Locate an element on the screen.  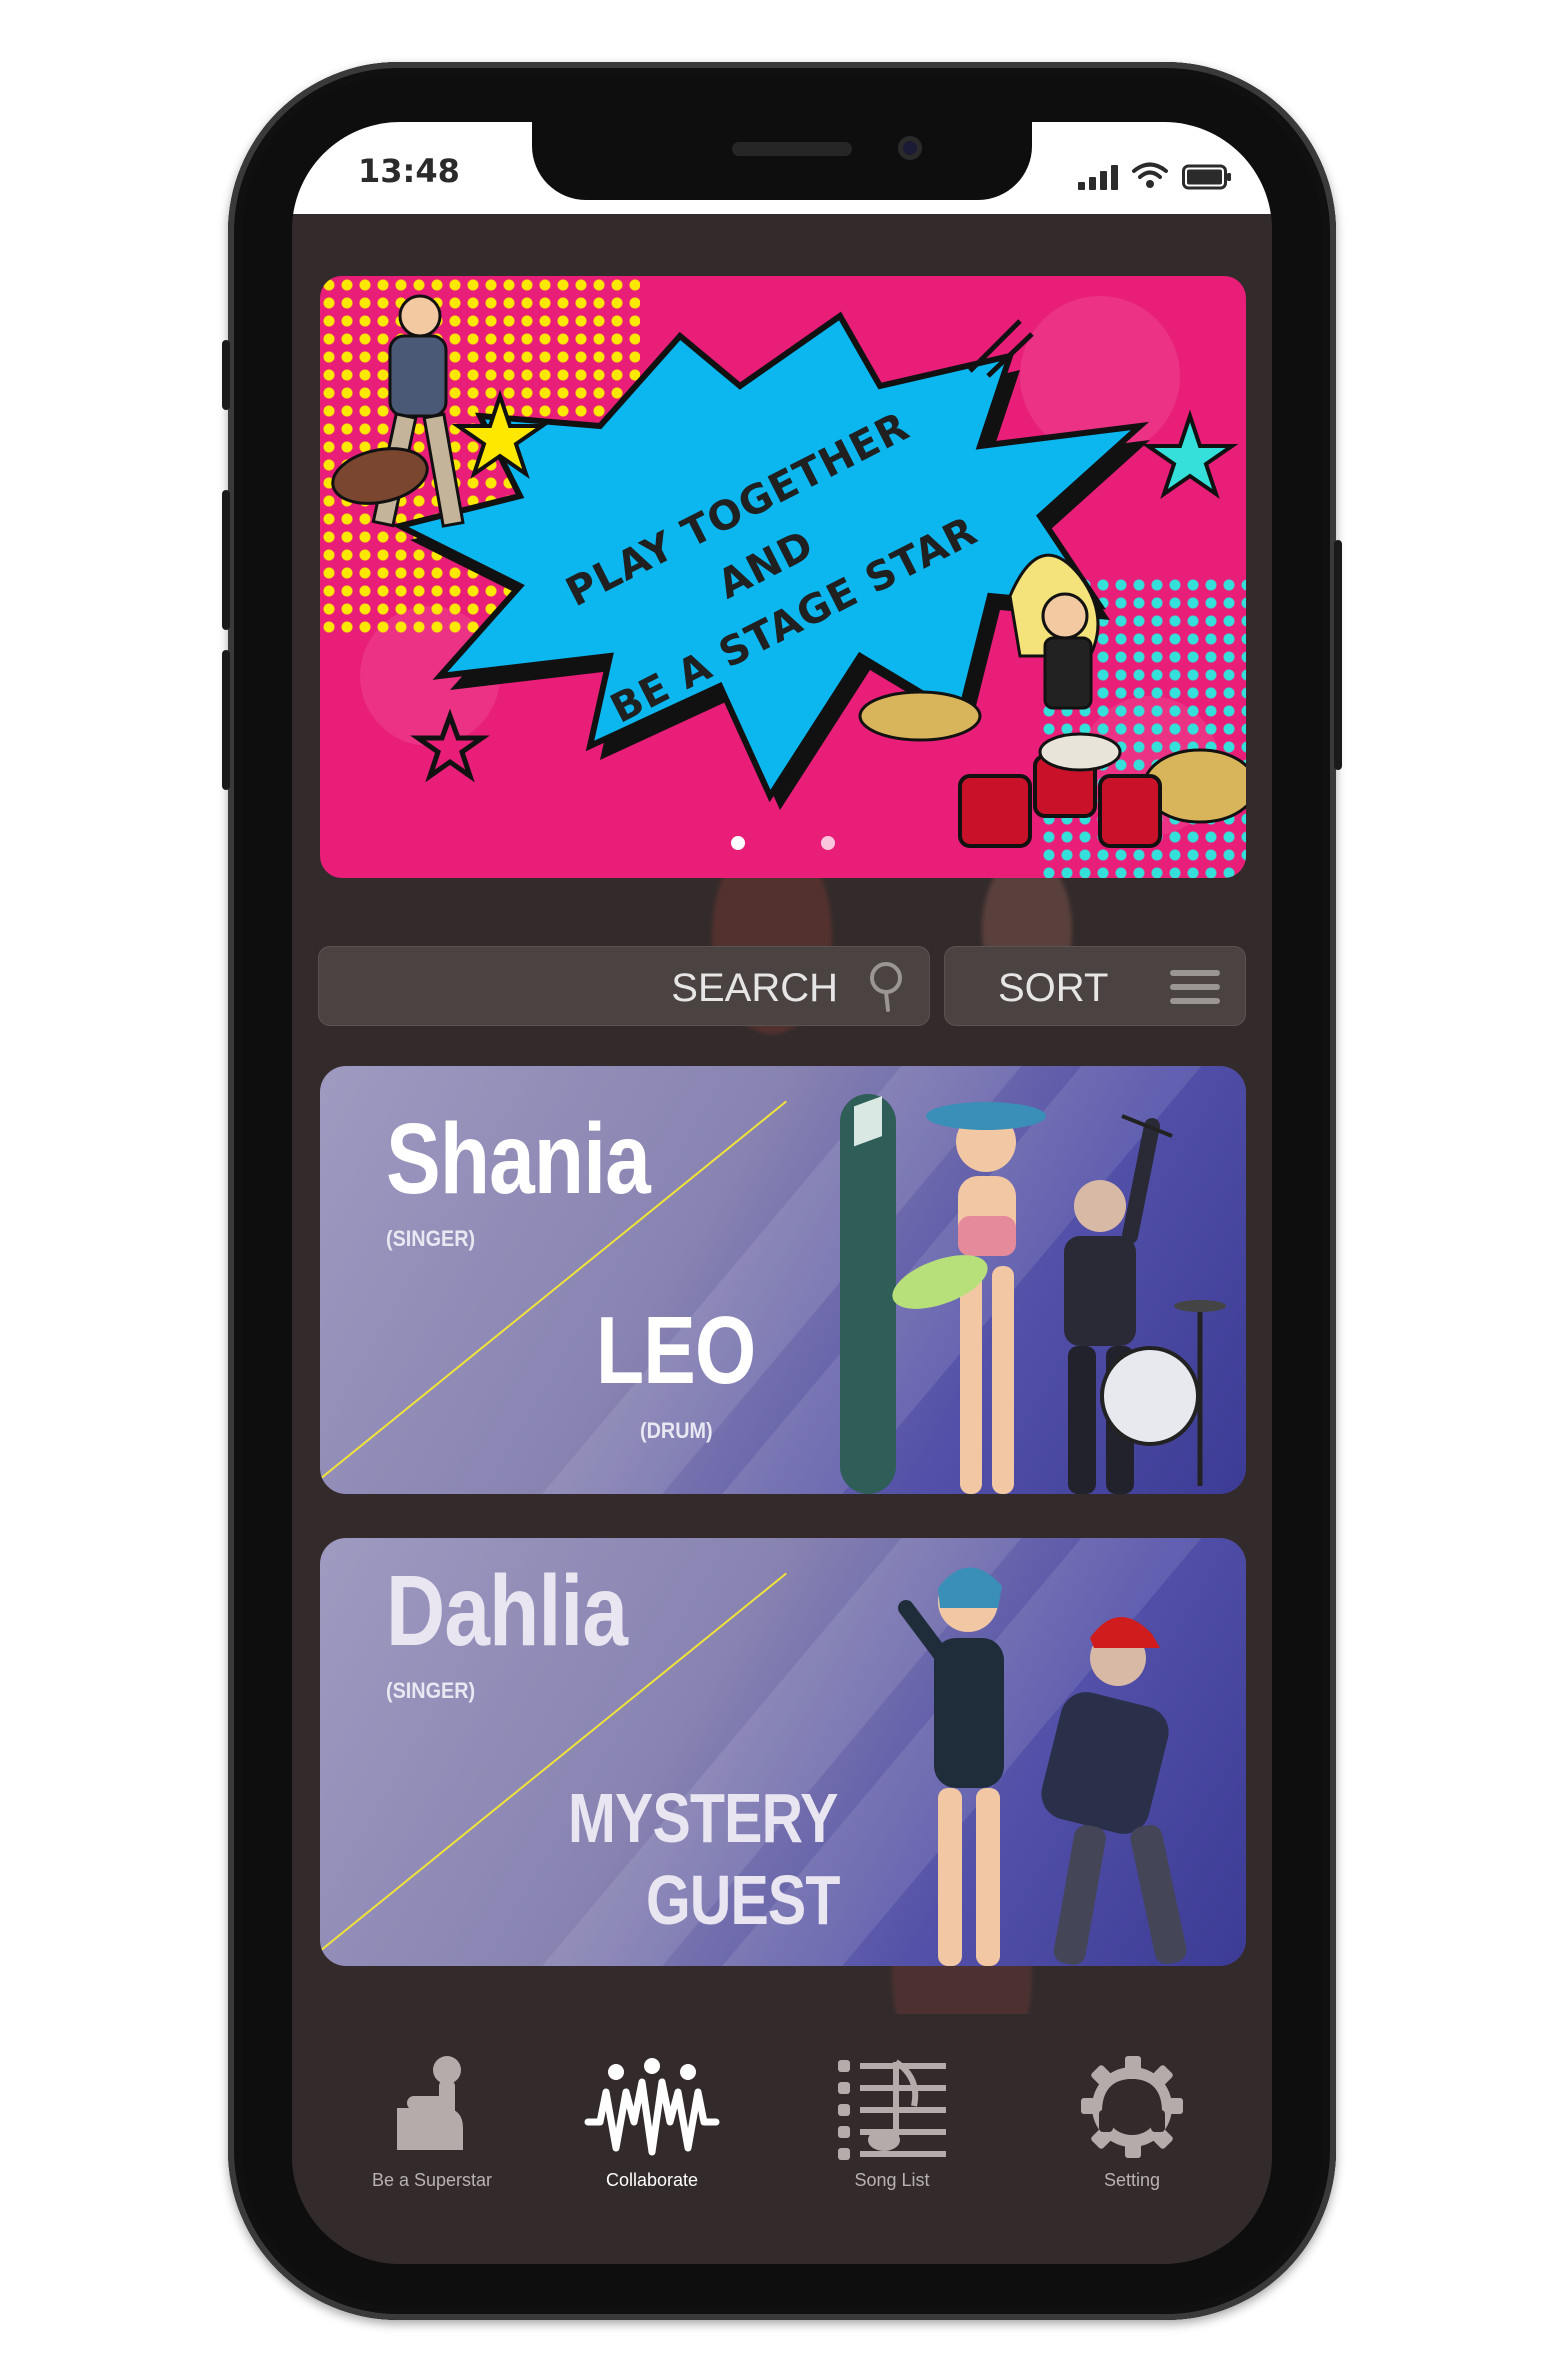
gear-headphones-icon is located at coordinates (1132, 2107).